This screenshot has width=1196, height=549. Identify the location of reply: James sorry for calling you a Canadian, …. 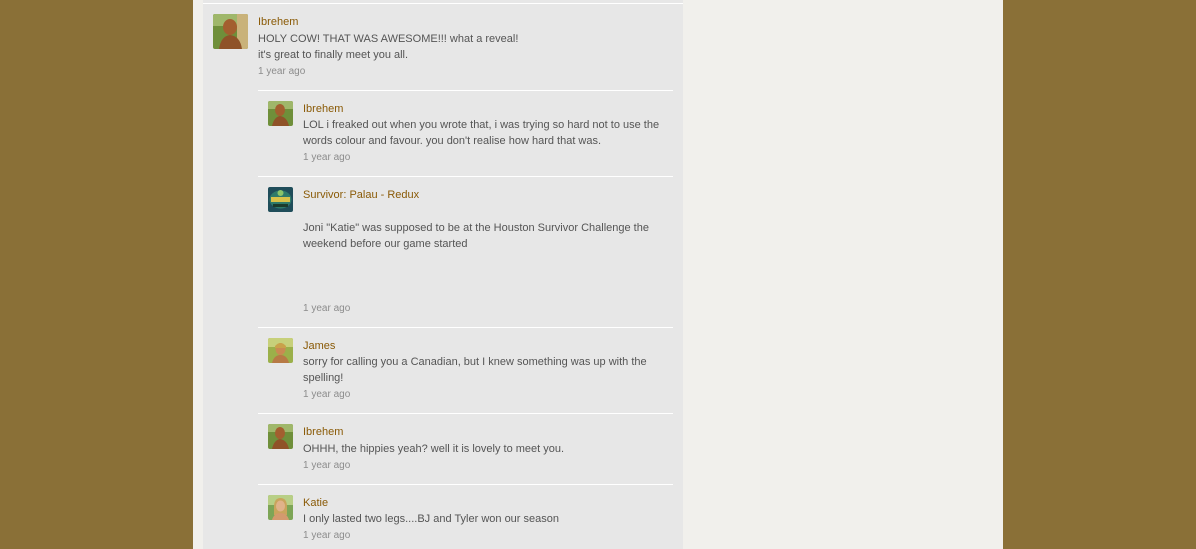
(470, 371).